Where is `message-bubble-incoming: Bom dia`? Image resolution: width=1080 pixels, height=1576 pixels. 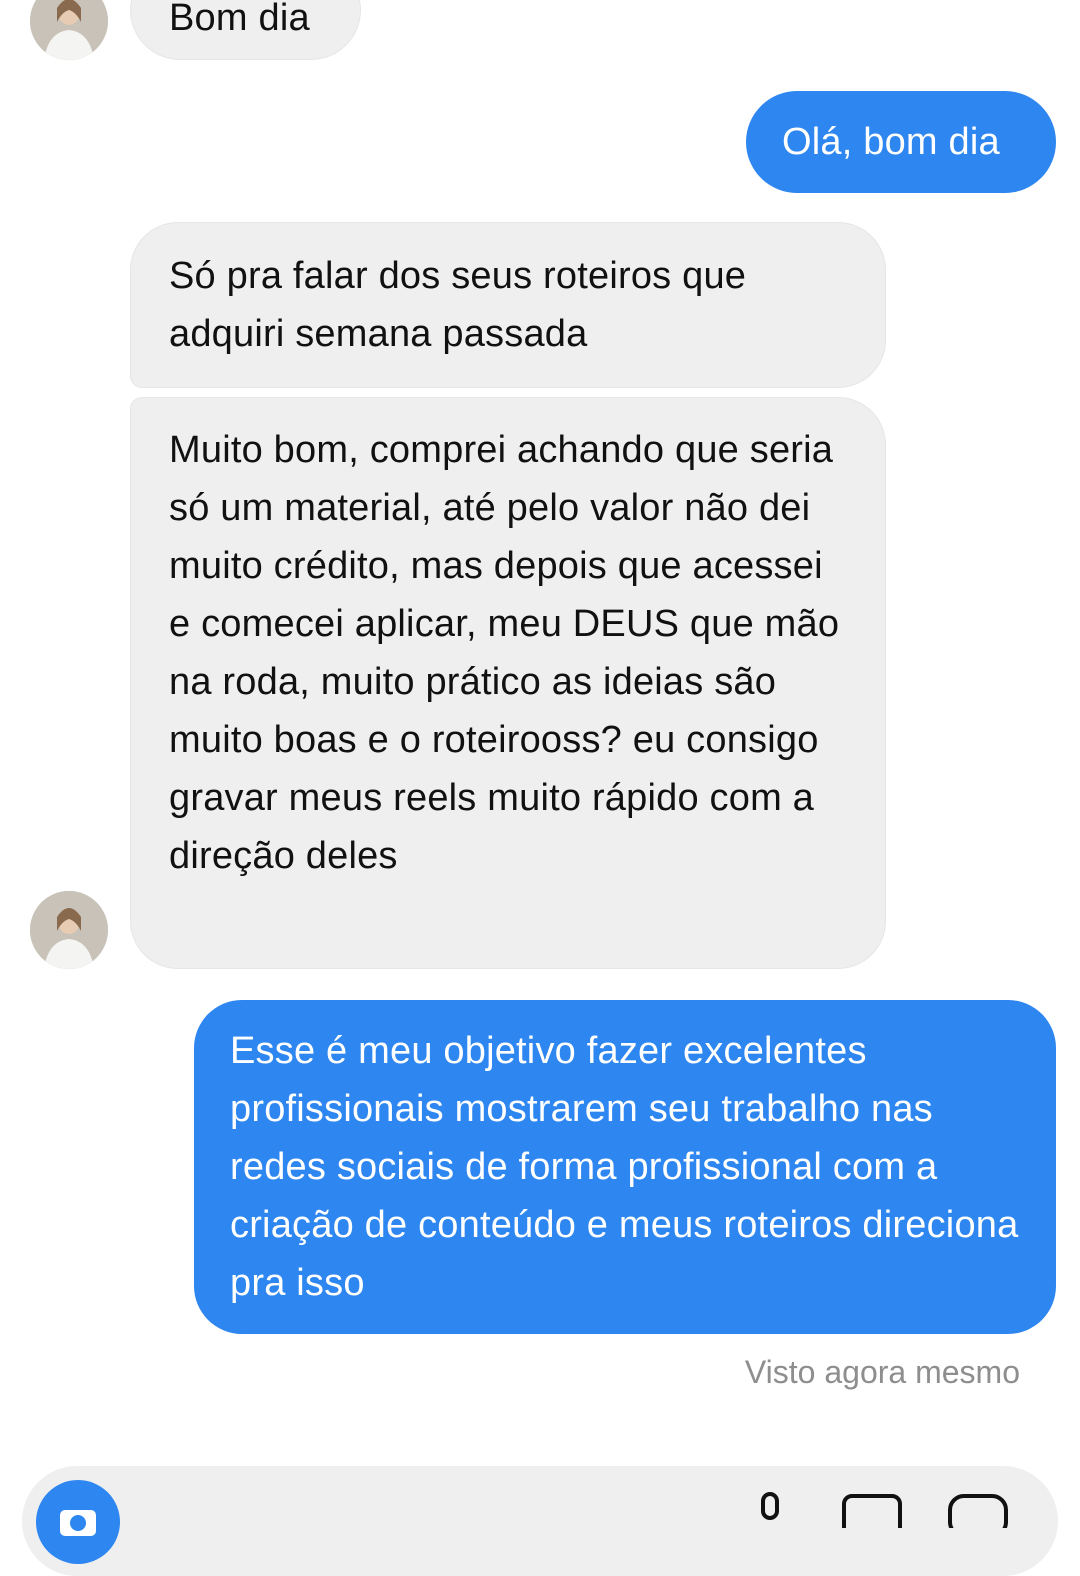 message-bubble-incoming: Bom dia is located at coordinates (245, 30).